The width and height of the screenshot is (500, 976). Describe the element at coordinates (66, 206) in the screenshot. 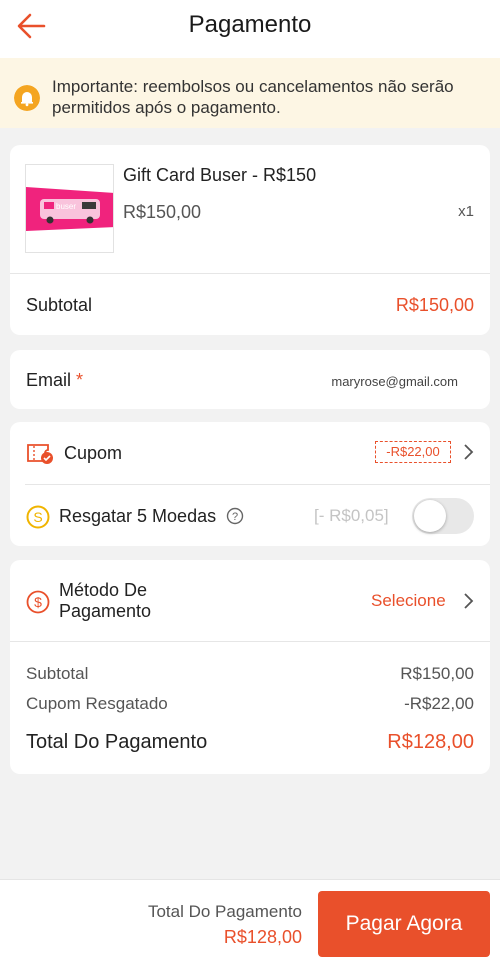

I see `svg-text: buser` at that location.